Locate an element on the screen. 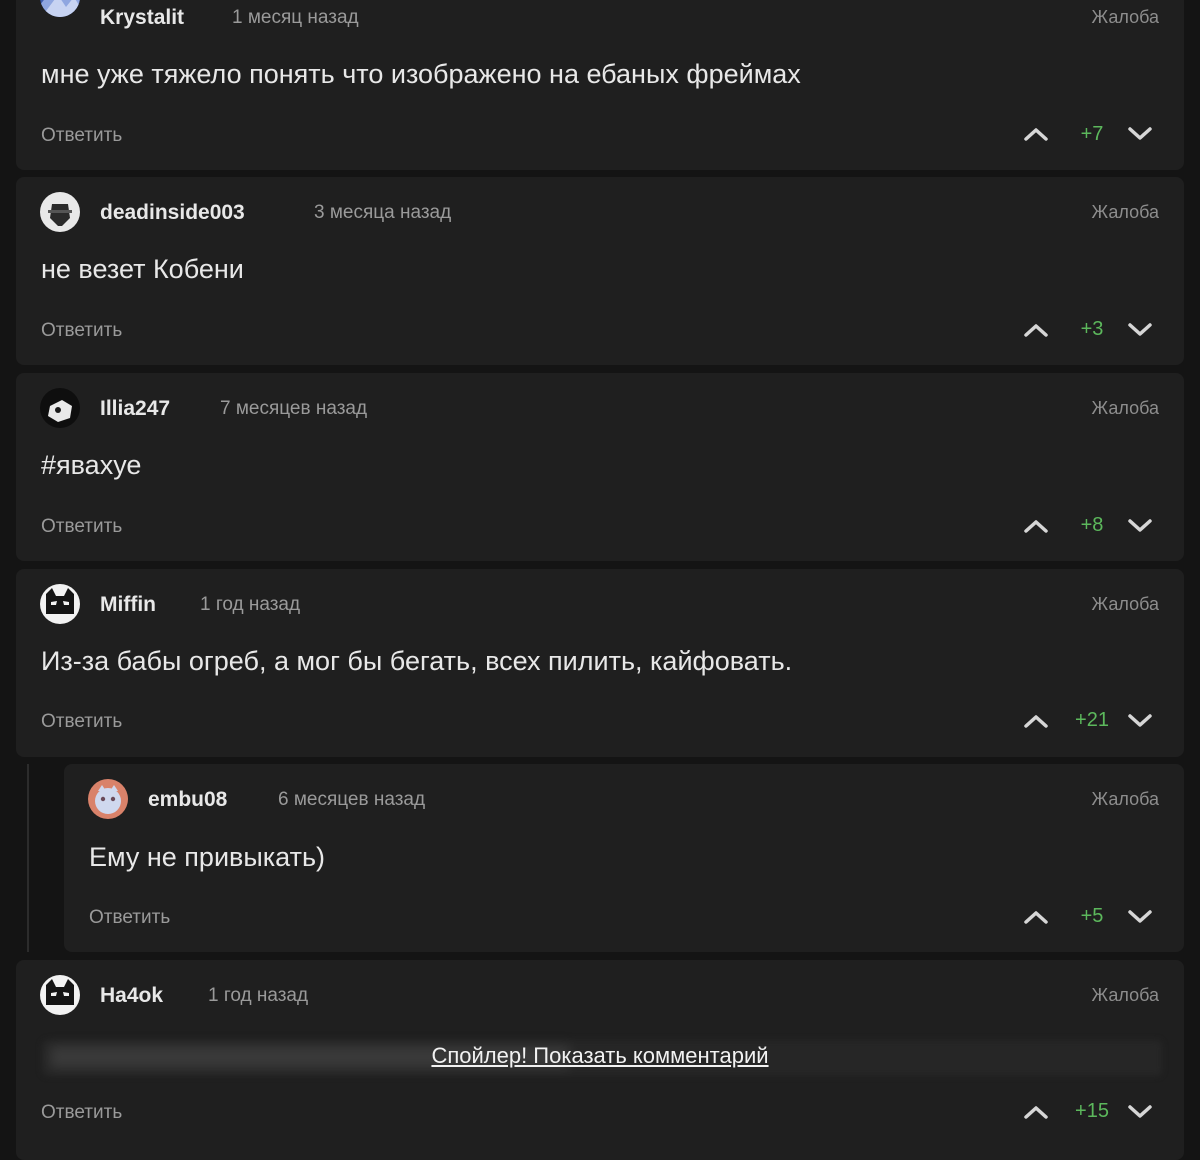  comment-username: embu08 is located at coordinates (187, 800).